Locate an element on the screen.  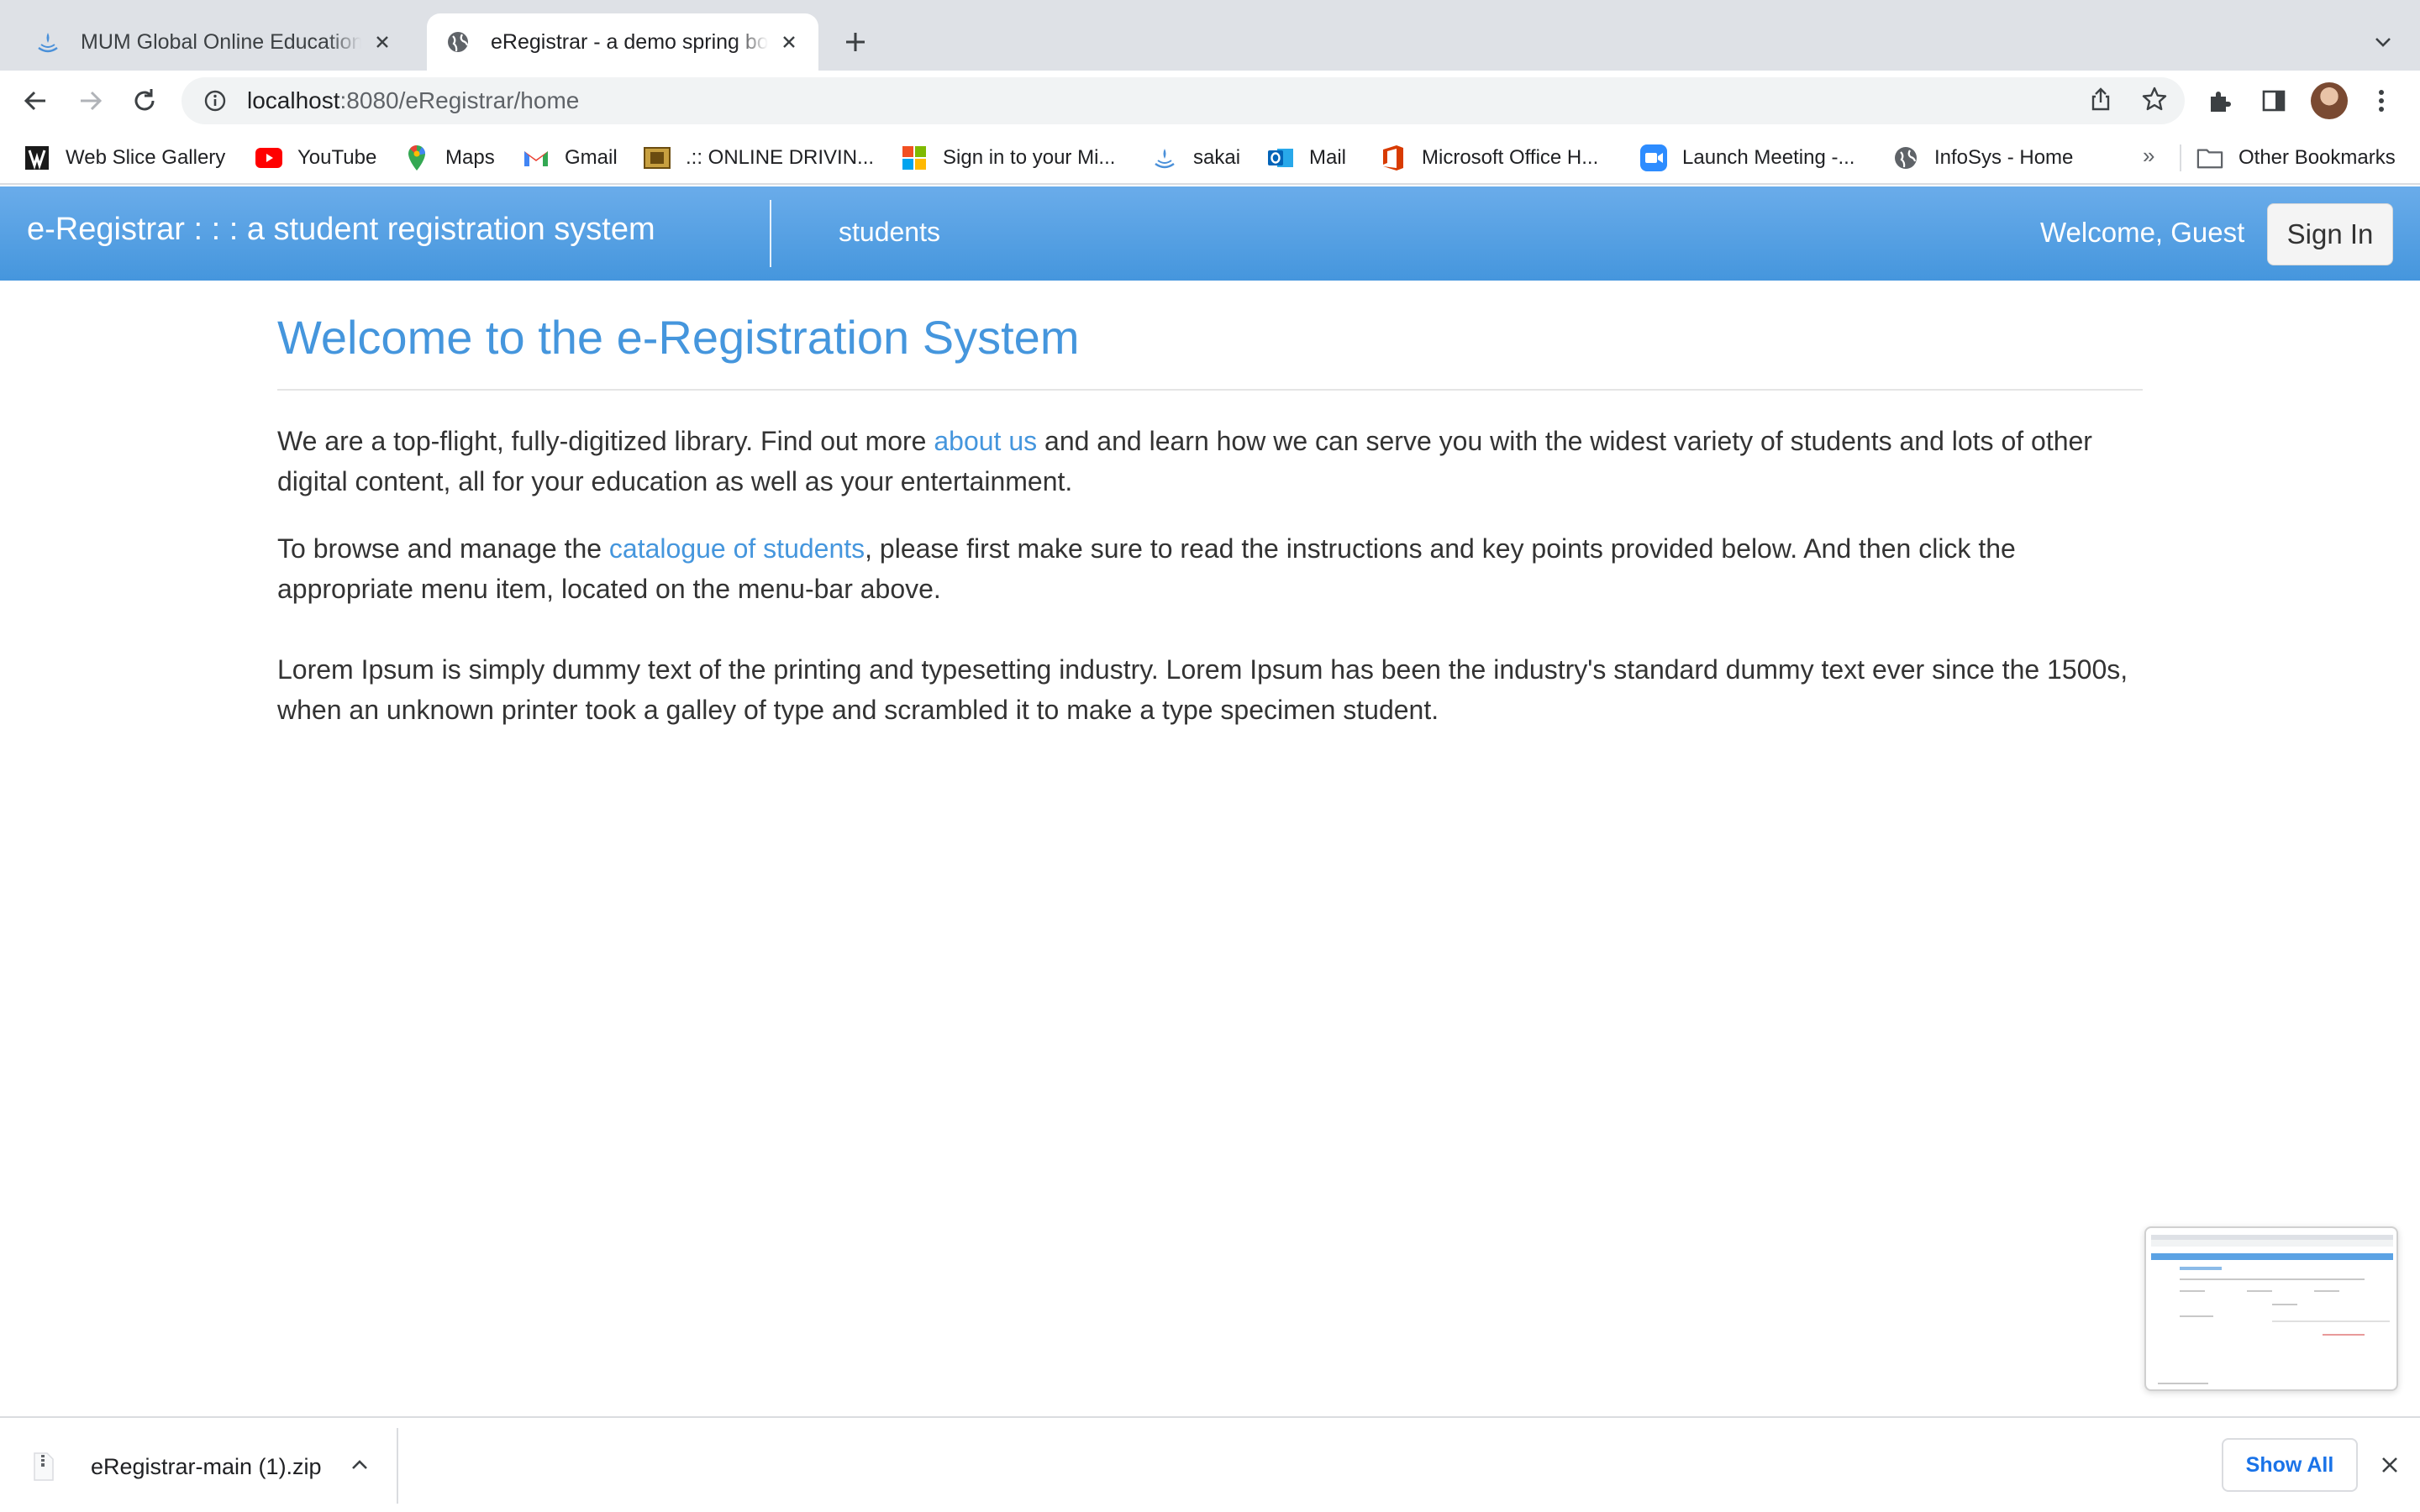
browser-toolbar: localhost:8080/eRegistrar/home is located at coordinates (1210, 101).